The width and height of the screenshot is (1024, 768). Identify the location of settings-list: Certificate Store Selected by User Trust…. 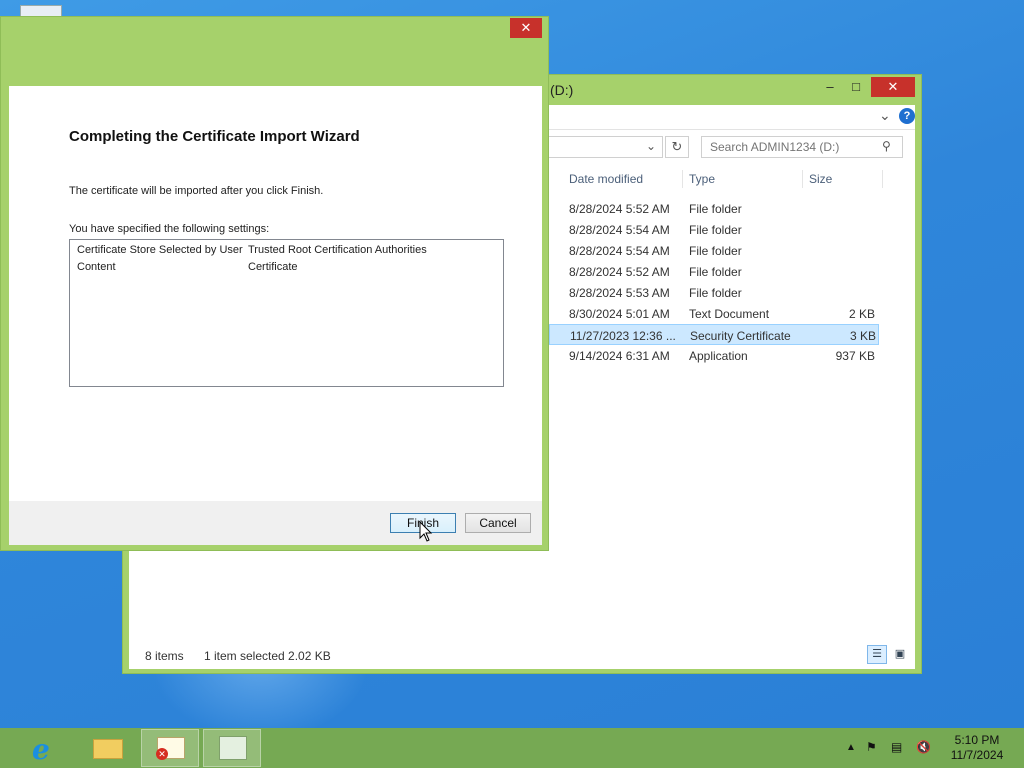
(286, 313).